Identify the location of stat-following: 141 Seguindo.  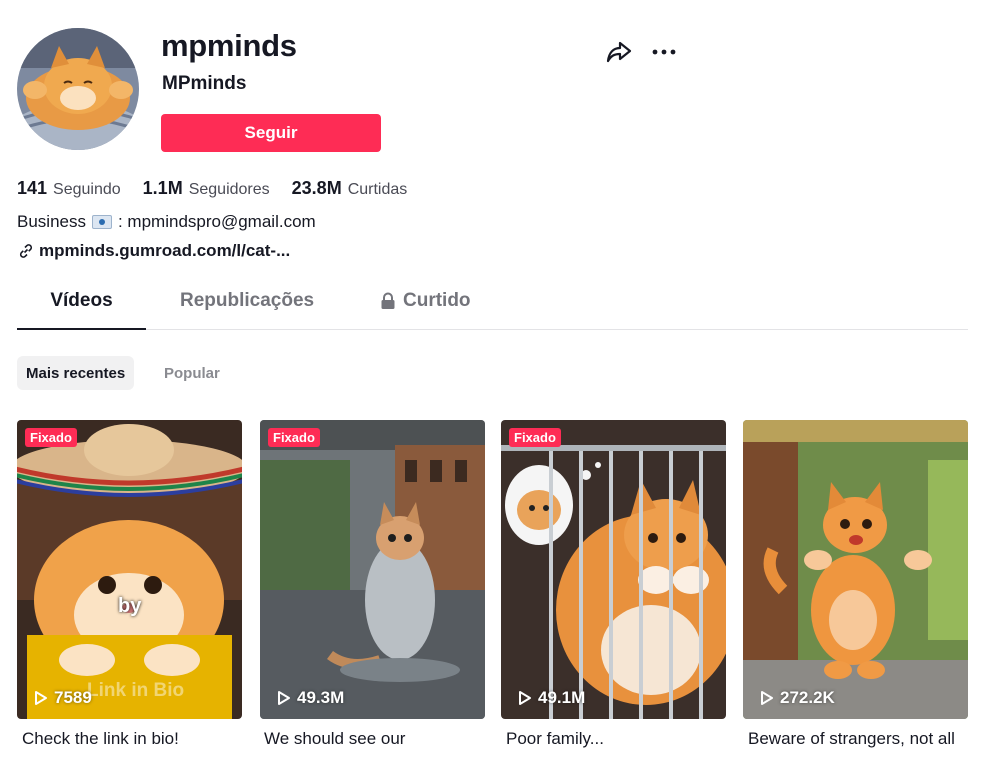
(69, 188).